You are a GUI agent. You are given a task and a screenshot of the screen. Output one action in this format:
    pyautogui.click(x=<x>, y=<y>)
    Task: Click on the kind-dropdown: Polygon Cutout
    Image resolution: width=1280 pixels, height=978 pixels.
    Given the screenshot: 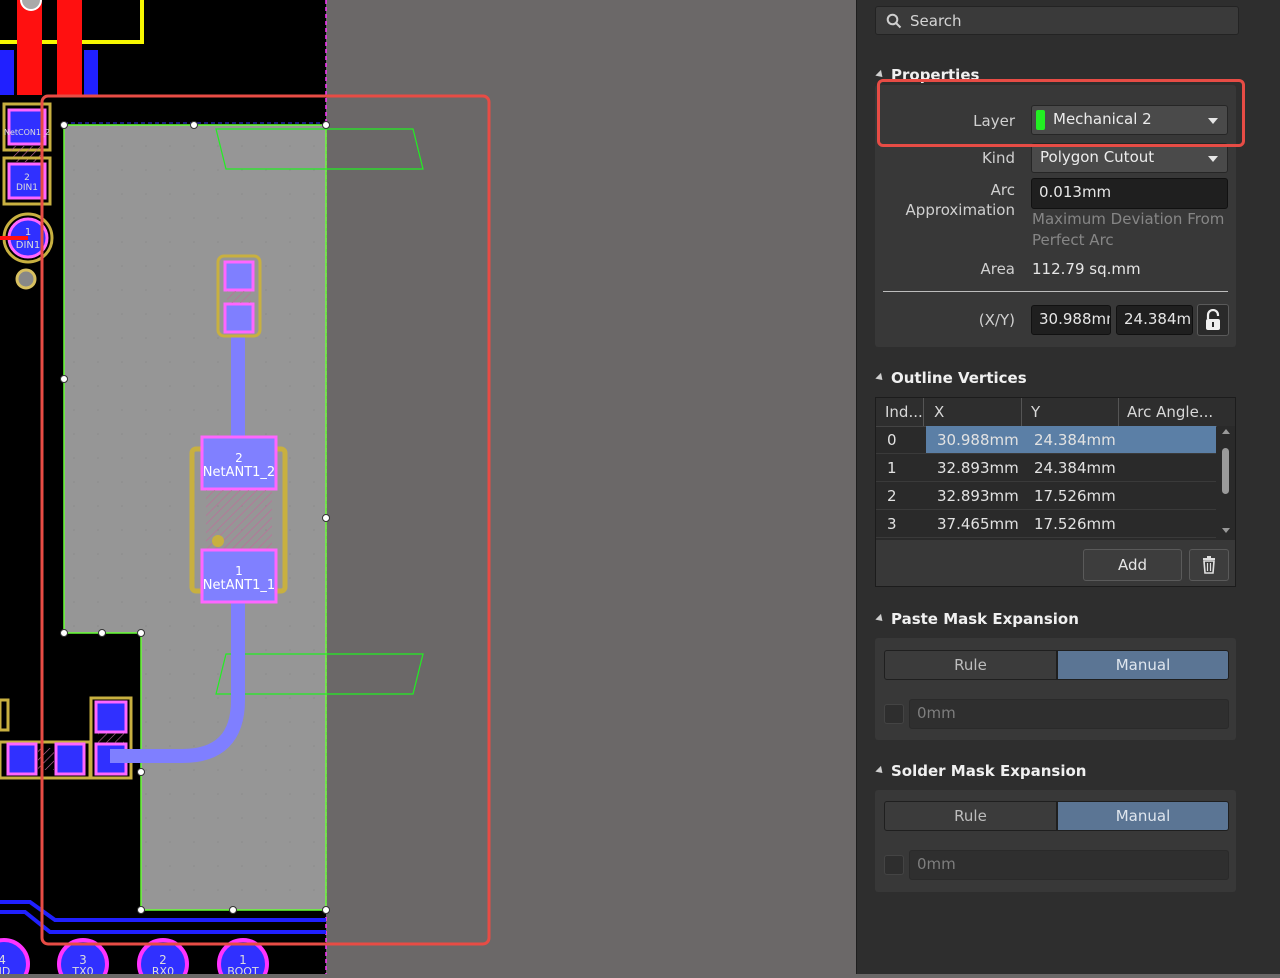 What is the action you would take?
    pyautogui.click(x=1129, y=158)
    